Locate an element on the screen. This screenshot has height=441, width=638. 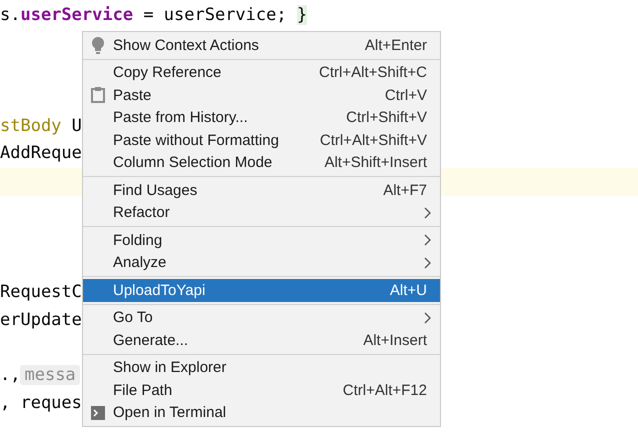
shortcut-text: Ctrl+Alt+Shift+V is located at coordinates (373, 140).